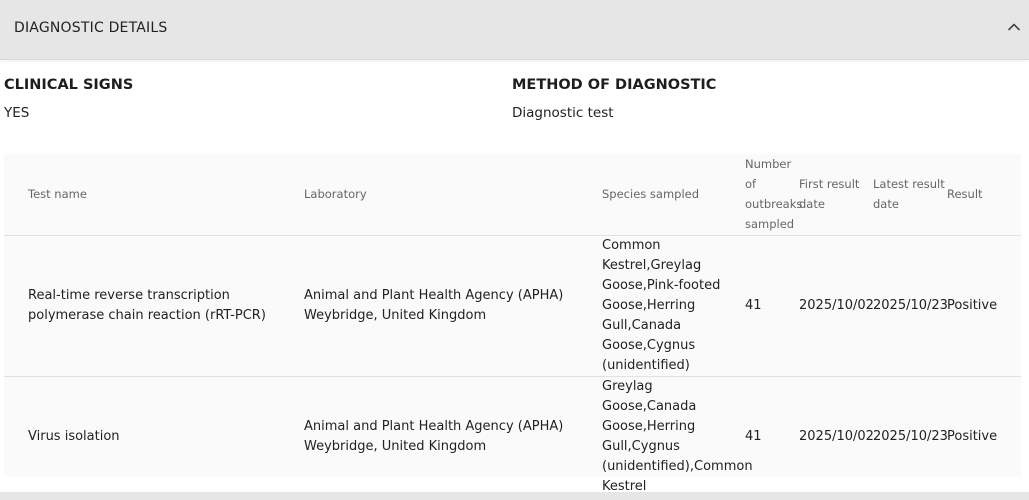 This screenshot has width=1029, height=500. What do you see at coordinates (984, 195) in the screenshot?
I see `column-header-result: Result` at bounding box center [984, 195].